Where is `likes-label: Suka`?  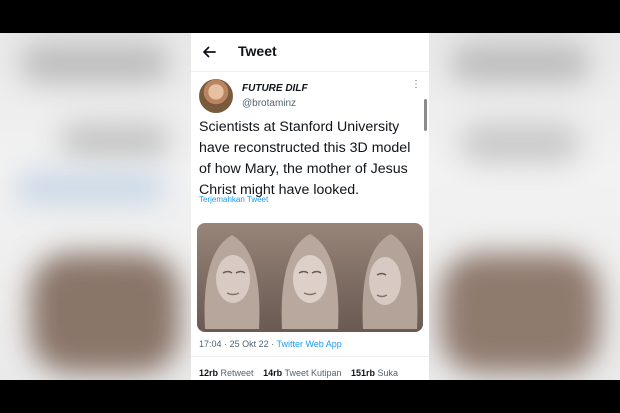 likes-label: Suka is located at coordinates (388, 373).